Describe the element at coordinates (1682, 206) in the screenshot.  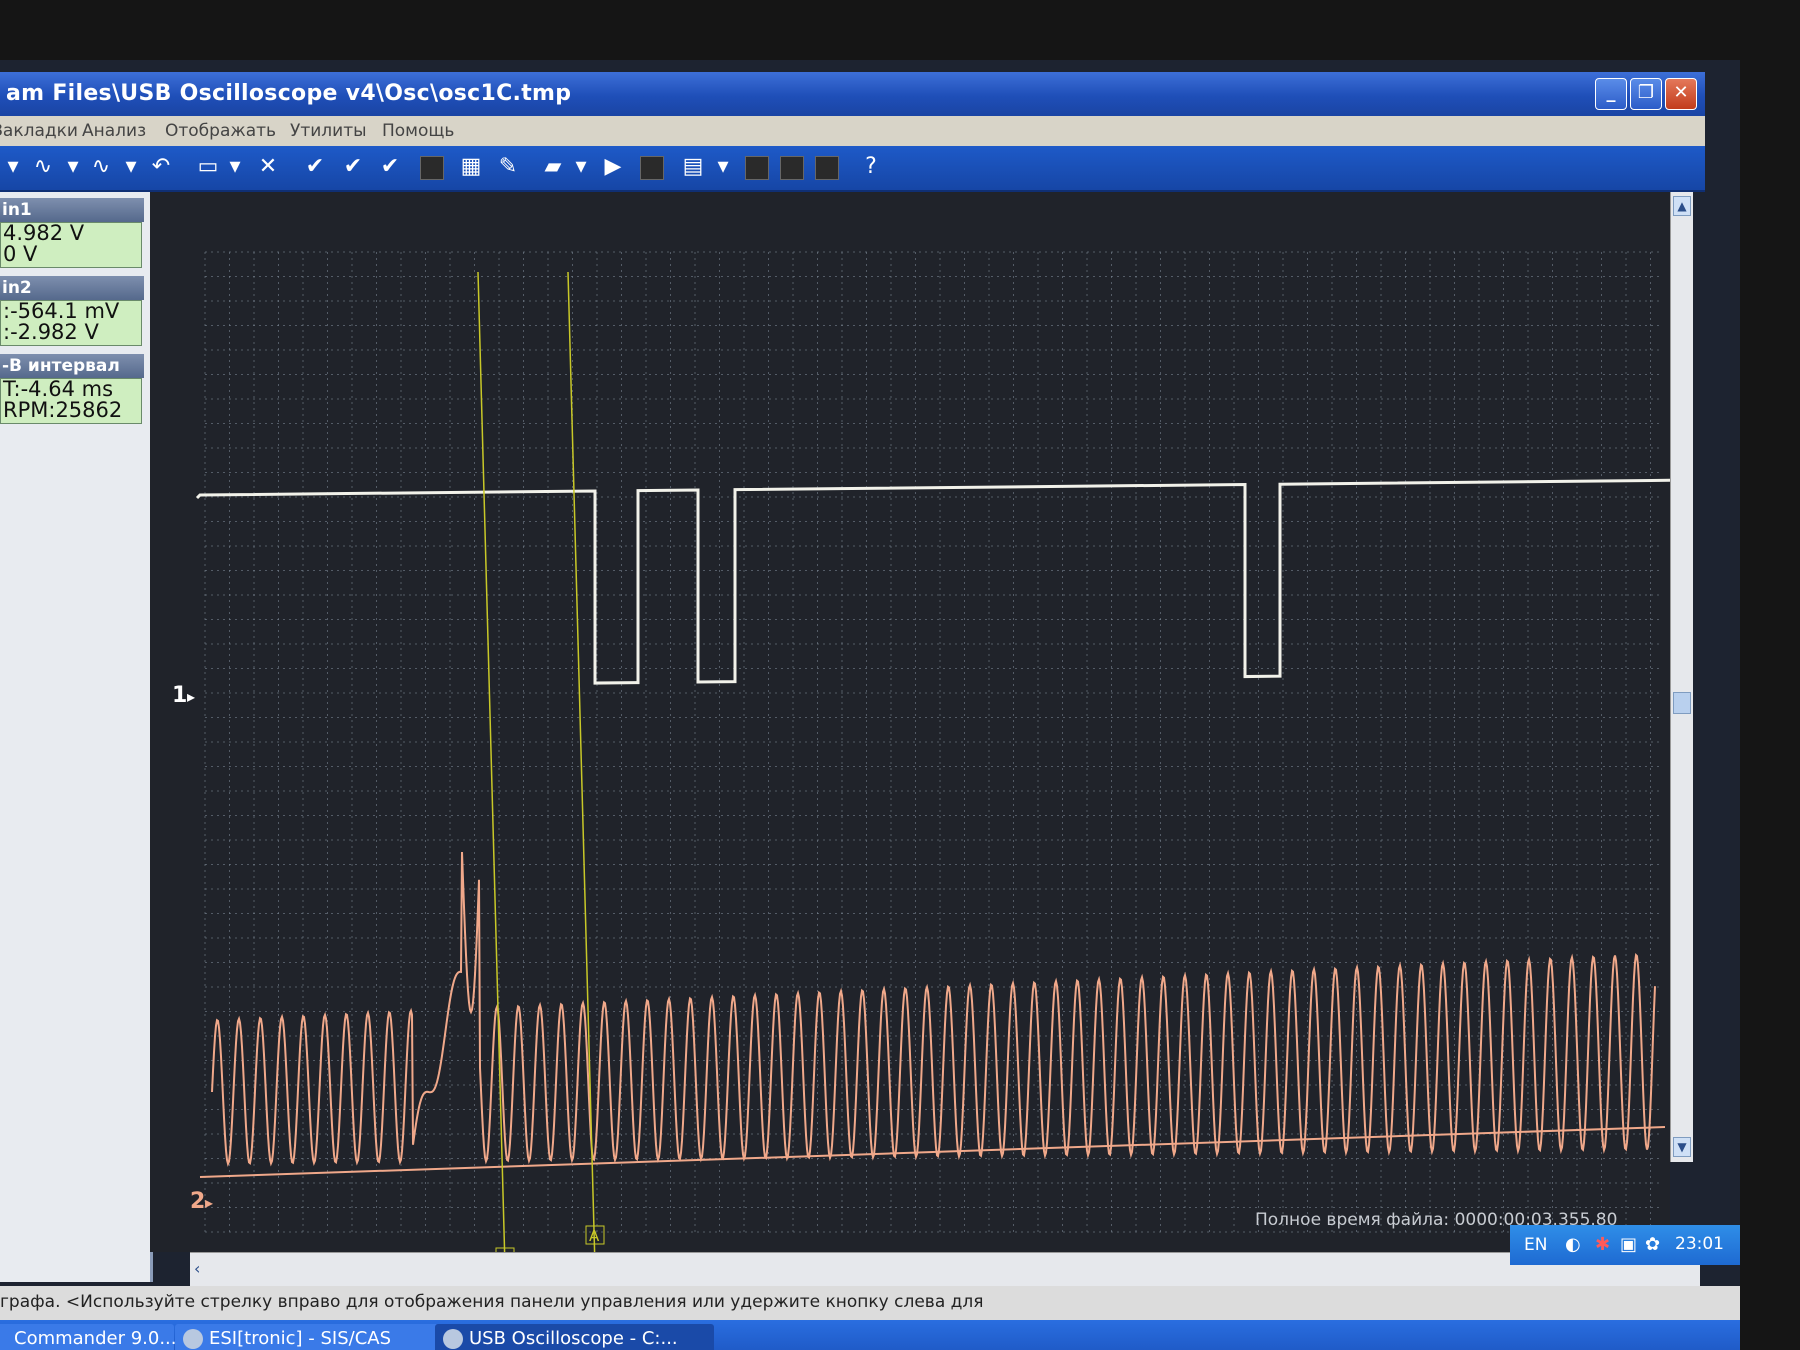
I see `scroll-up-icon: ▲` at that location.